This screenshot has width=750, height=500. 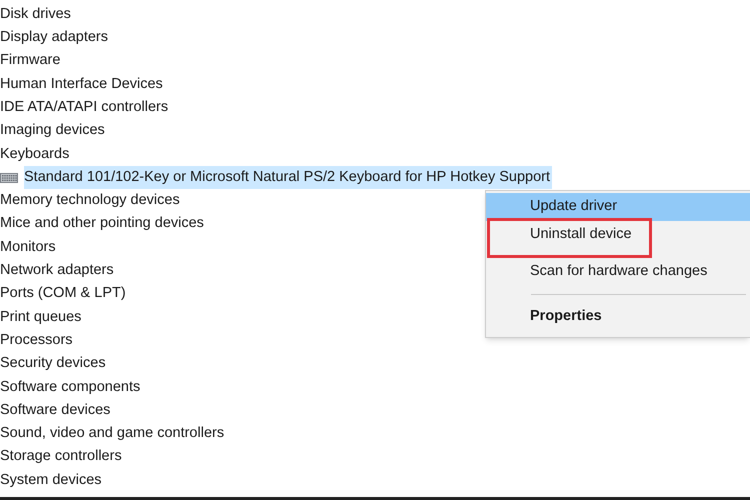 I want to click on tree-item: Human Interface Devices, so click(x=81, y=84).